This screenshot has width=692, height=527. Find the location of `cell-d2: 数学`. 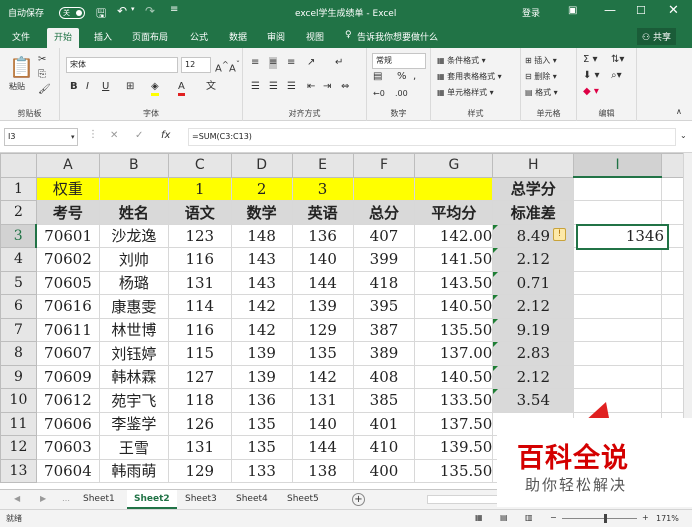

cell-d2: 数学 is located at coordinates (261, 212).